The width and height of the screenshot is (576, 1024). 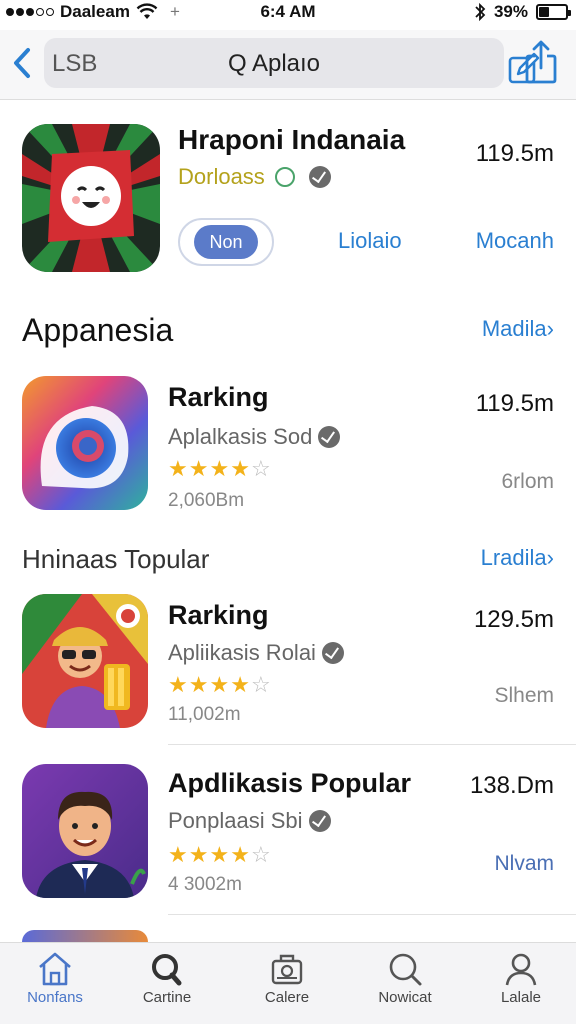 What do you see at coordinates (521, 997) in the screenshot?
I see `tab-profile-label: Lalale` at bounding box center [521, 997].